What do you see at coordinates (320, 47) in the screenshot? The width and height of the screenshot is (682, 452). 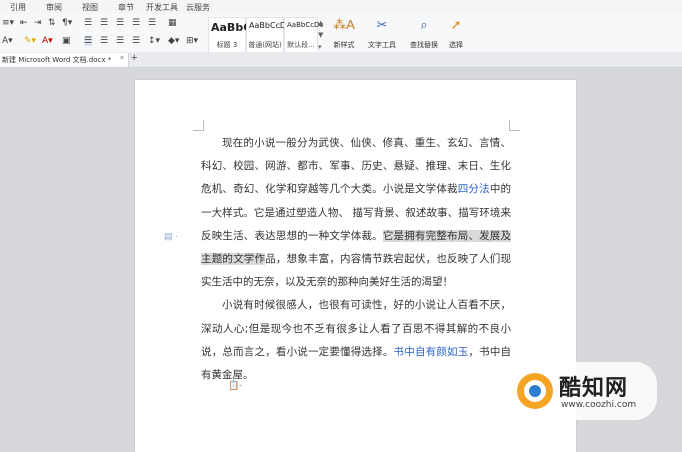 I see `gallery-expand-icon: ▾` at bounding box center [320, 47].